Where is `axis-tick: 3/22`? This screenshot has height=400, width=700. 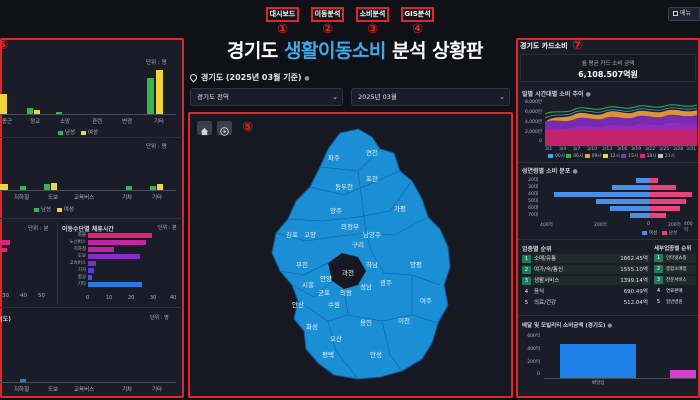
axis-tick: 3/22 is located at coordinates (650, 149).